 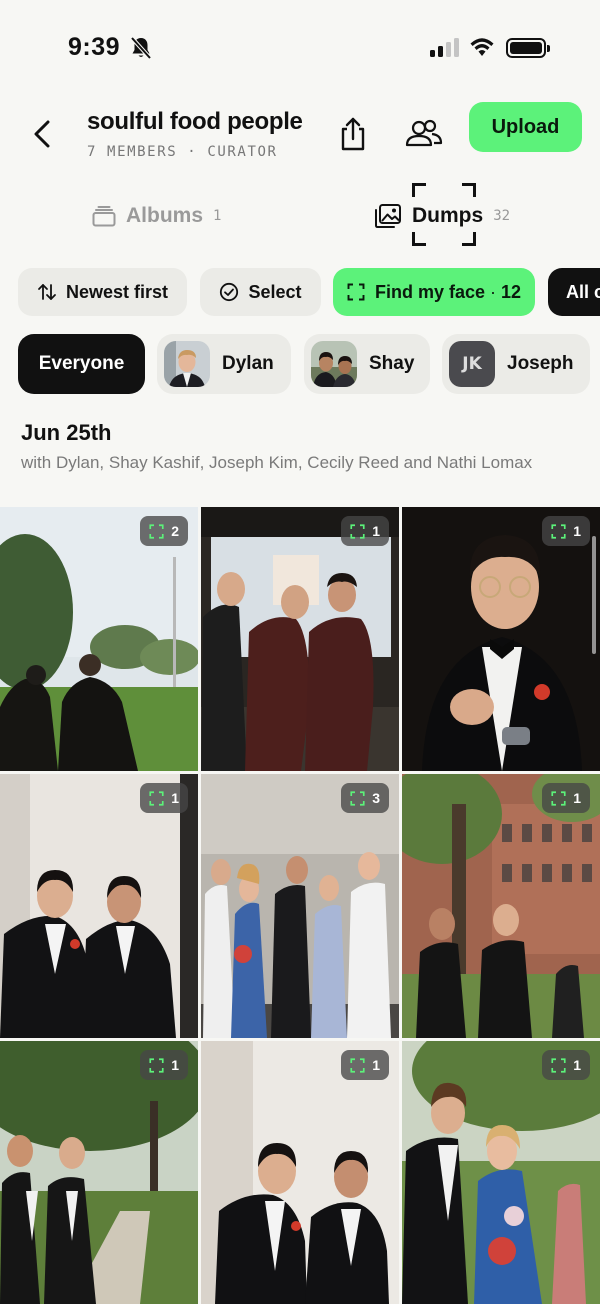 I want to click on share-button, so click(x=353, y=134).